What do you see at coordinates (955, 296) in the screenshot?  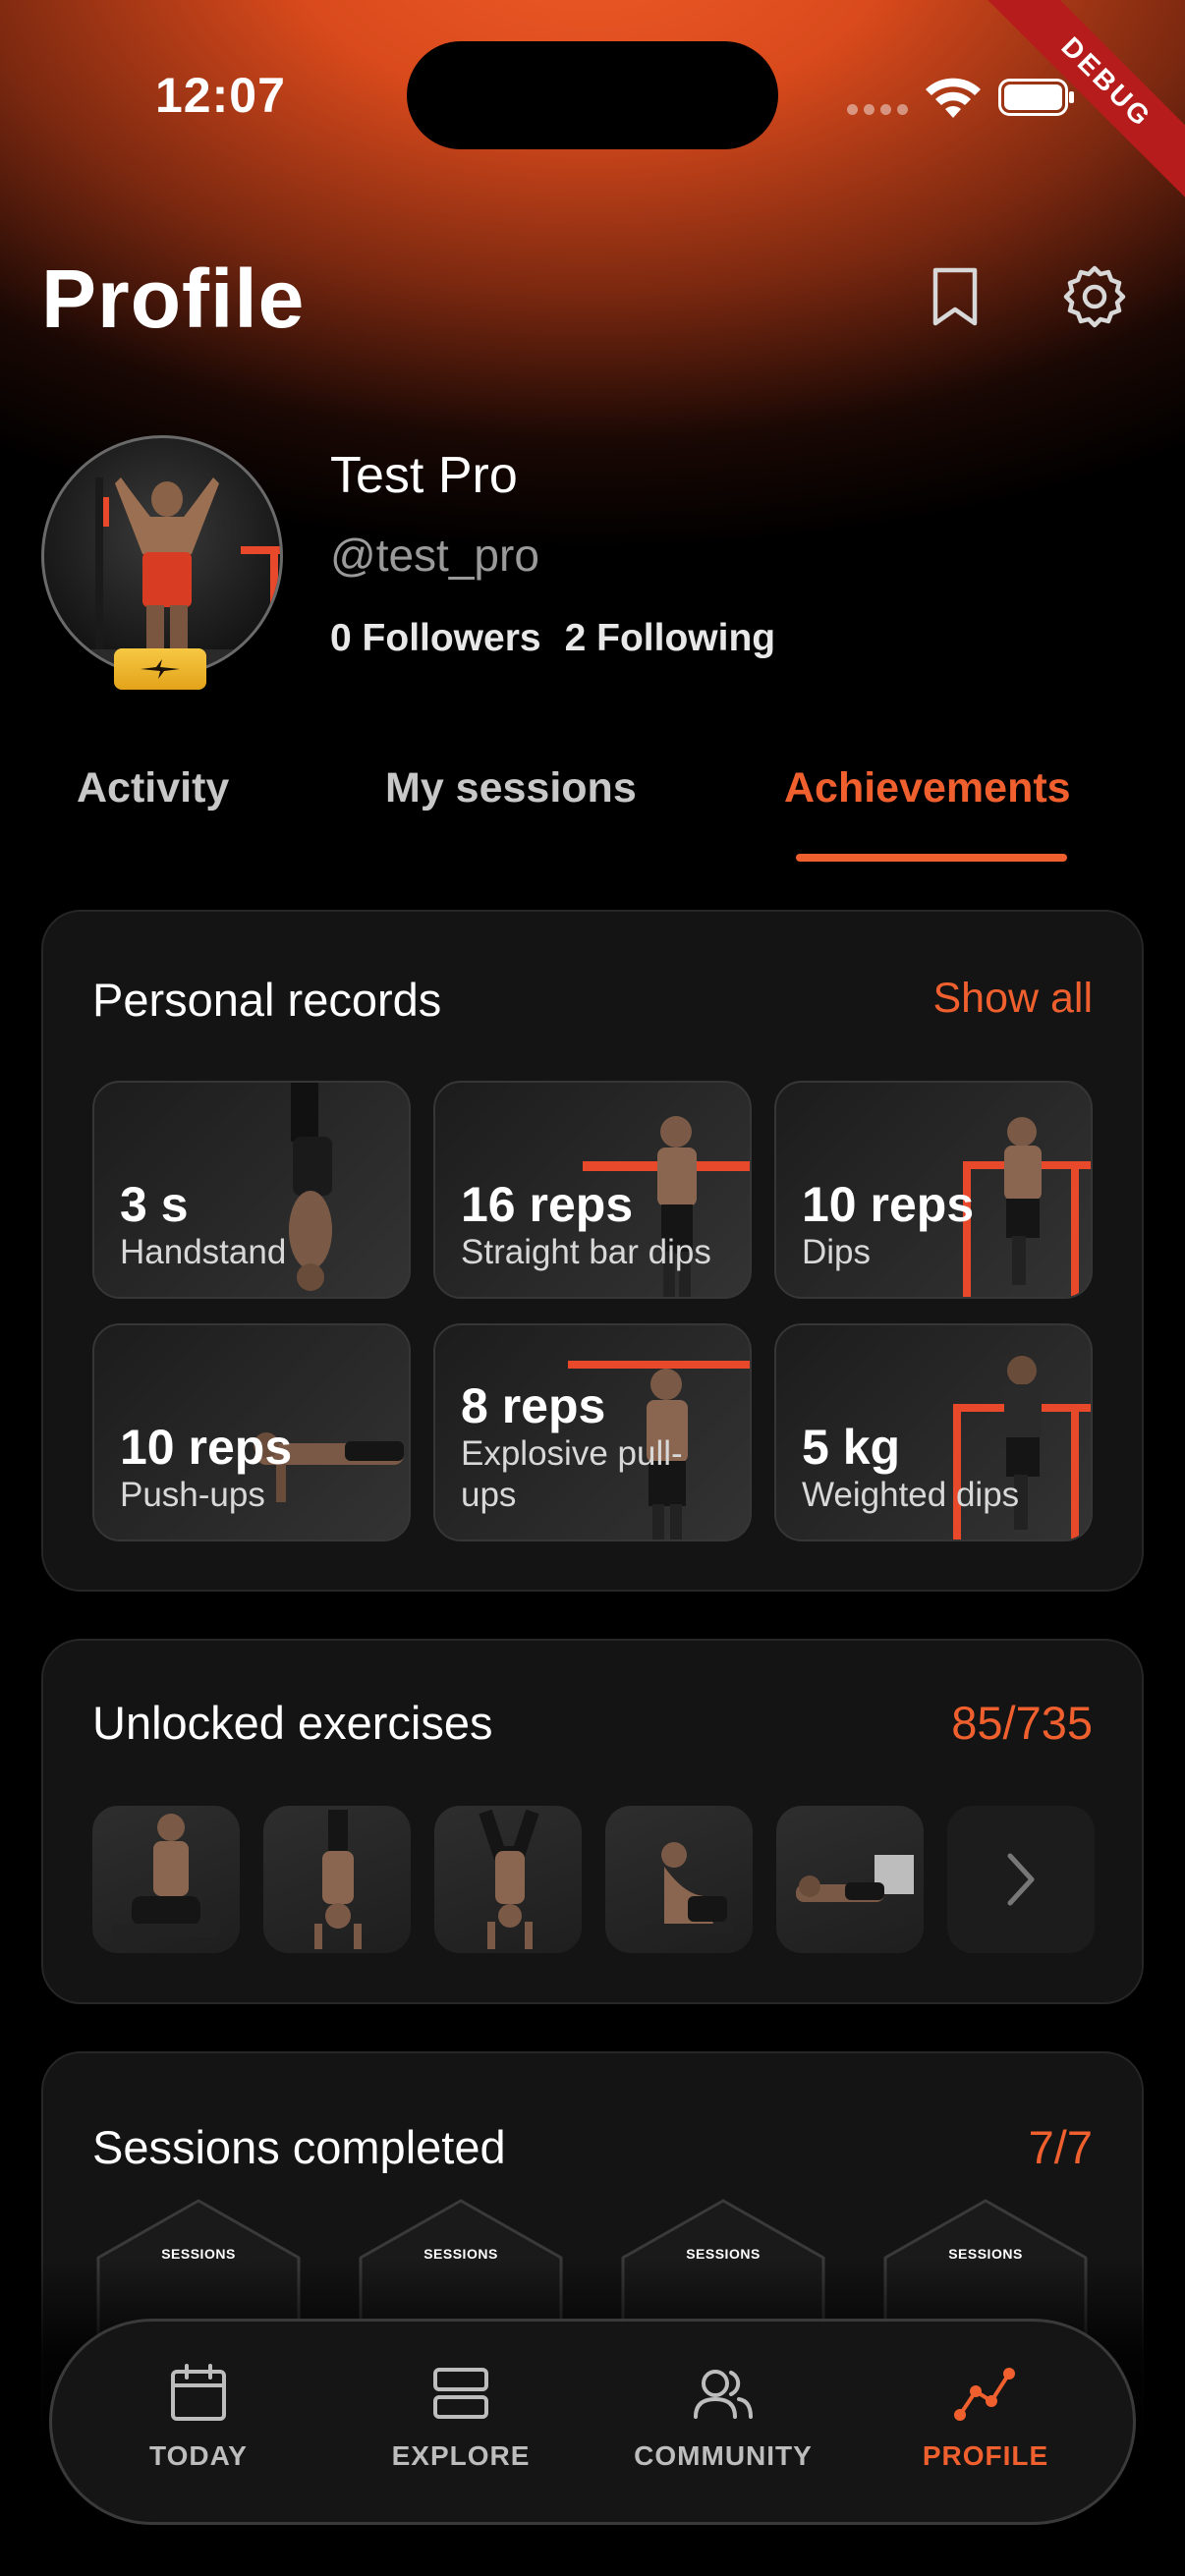 I see `bookmark-icon` at bounding box center [955, 296].